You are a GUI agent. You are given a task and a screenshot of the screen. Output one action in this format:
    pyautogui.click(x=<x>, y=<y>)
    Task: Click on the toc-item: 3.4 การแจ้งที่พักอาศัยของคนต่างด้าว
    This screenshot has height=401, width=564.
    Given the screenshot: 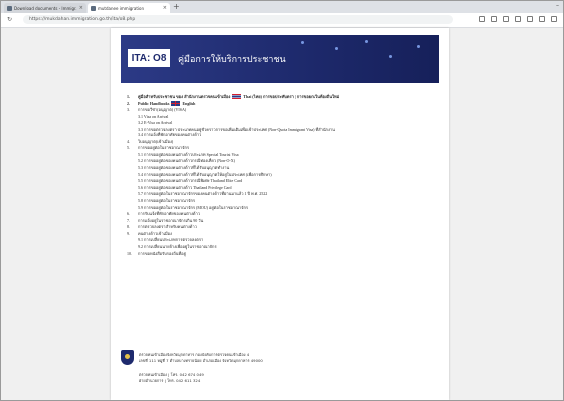 What is the action you would take?
    pyautogui.click(x=286, y=135)
    